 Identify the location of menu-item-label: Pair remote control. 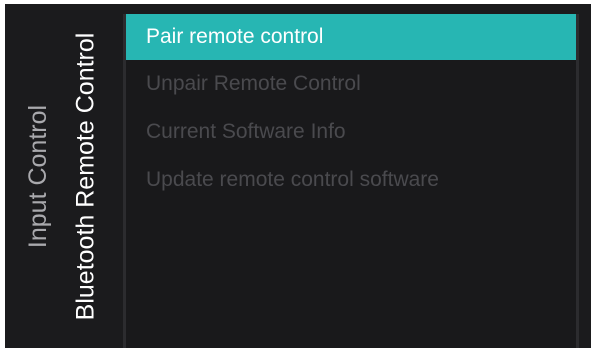
(235, 36).